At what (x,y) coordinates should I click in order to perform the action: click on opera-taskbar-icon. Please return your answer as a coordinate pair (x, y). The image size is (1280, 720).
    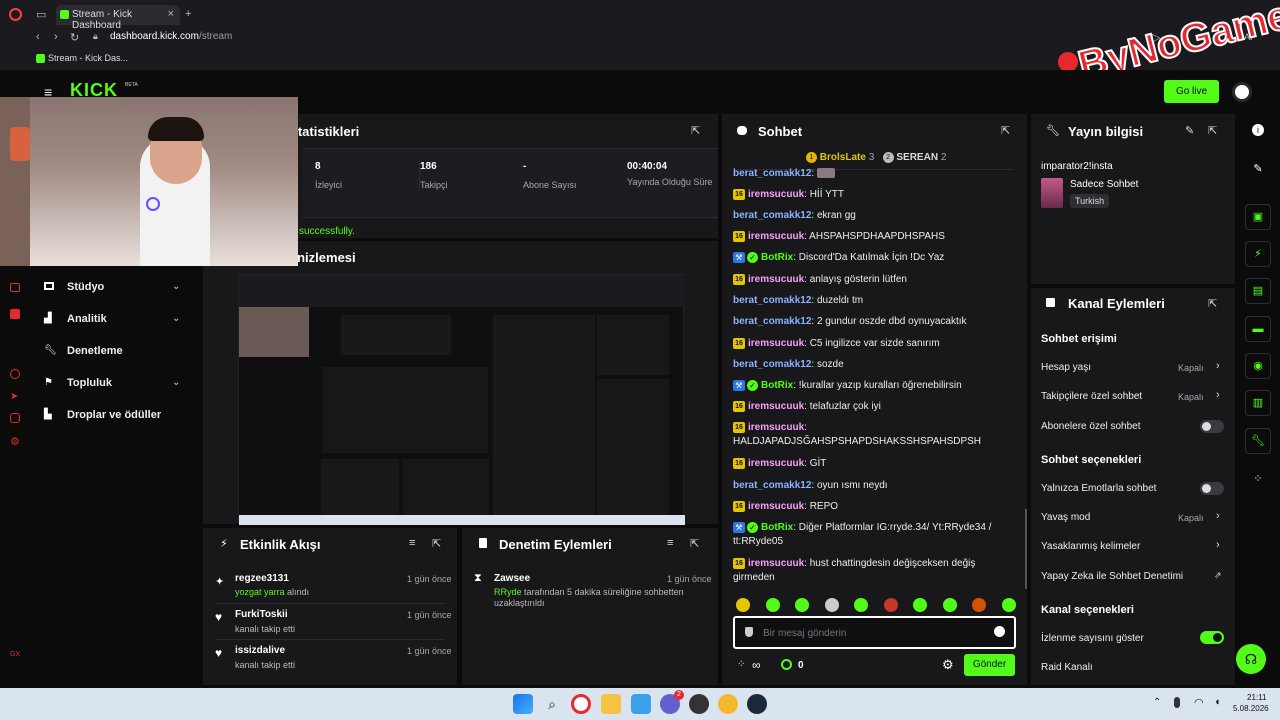
    Looking at the image, I should click on (581, 704).